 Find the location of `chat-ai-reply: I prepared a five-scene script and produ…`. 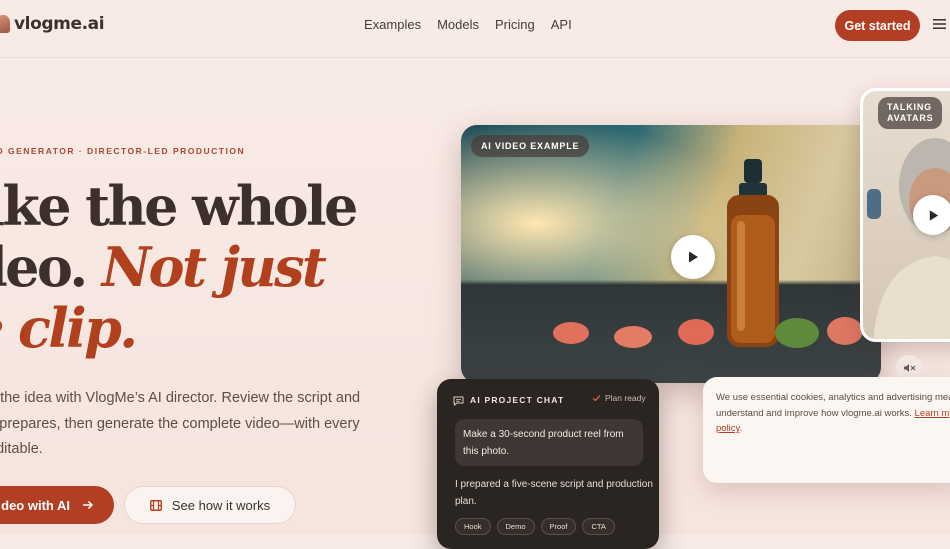

chat-ai-reply: I prepared a five-scene script and produ… is located at coordinates (554, 493).